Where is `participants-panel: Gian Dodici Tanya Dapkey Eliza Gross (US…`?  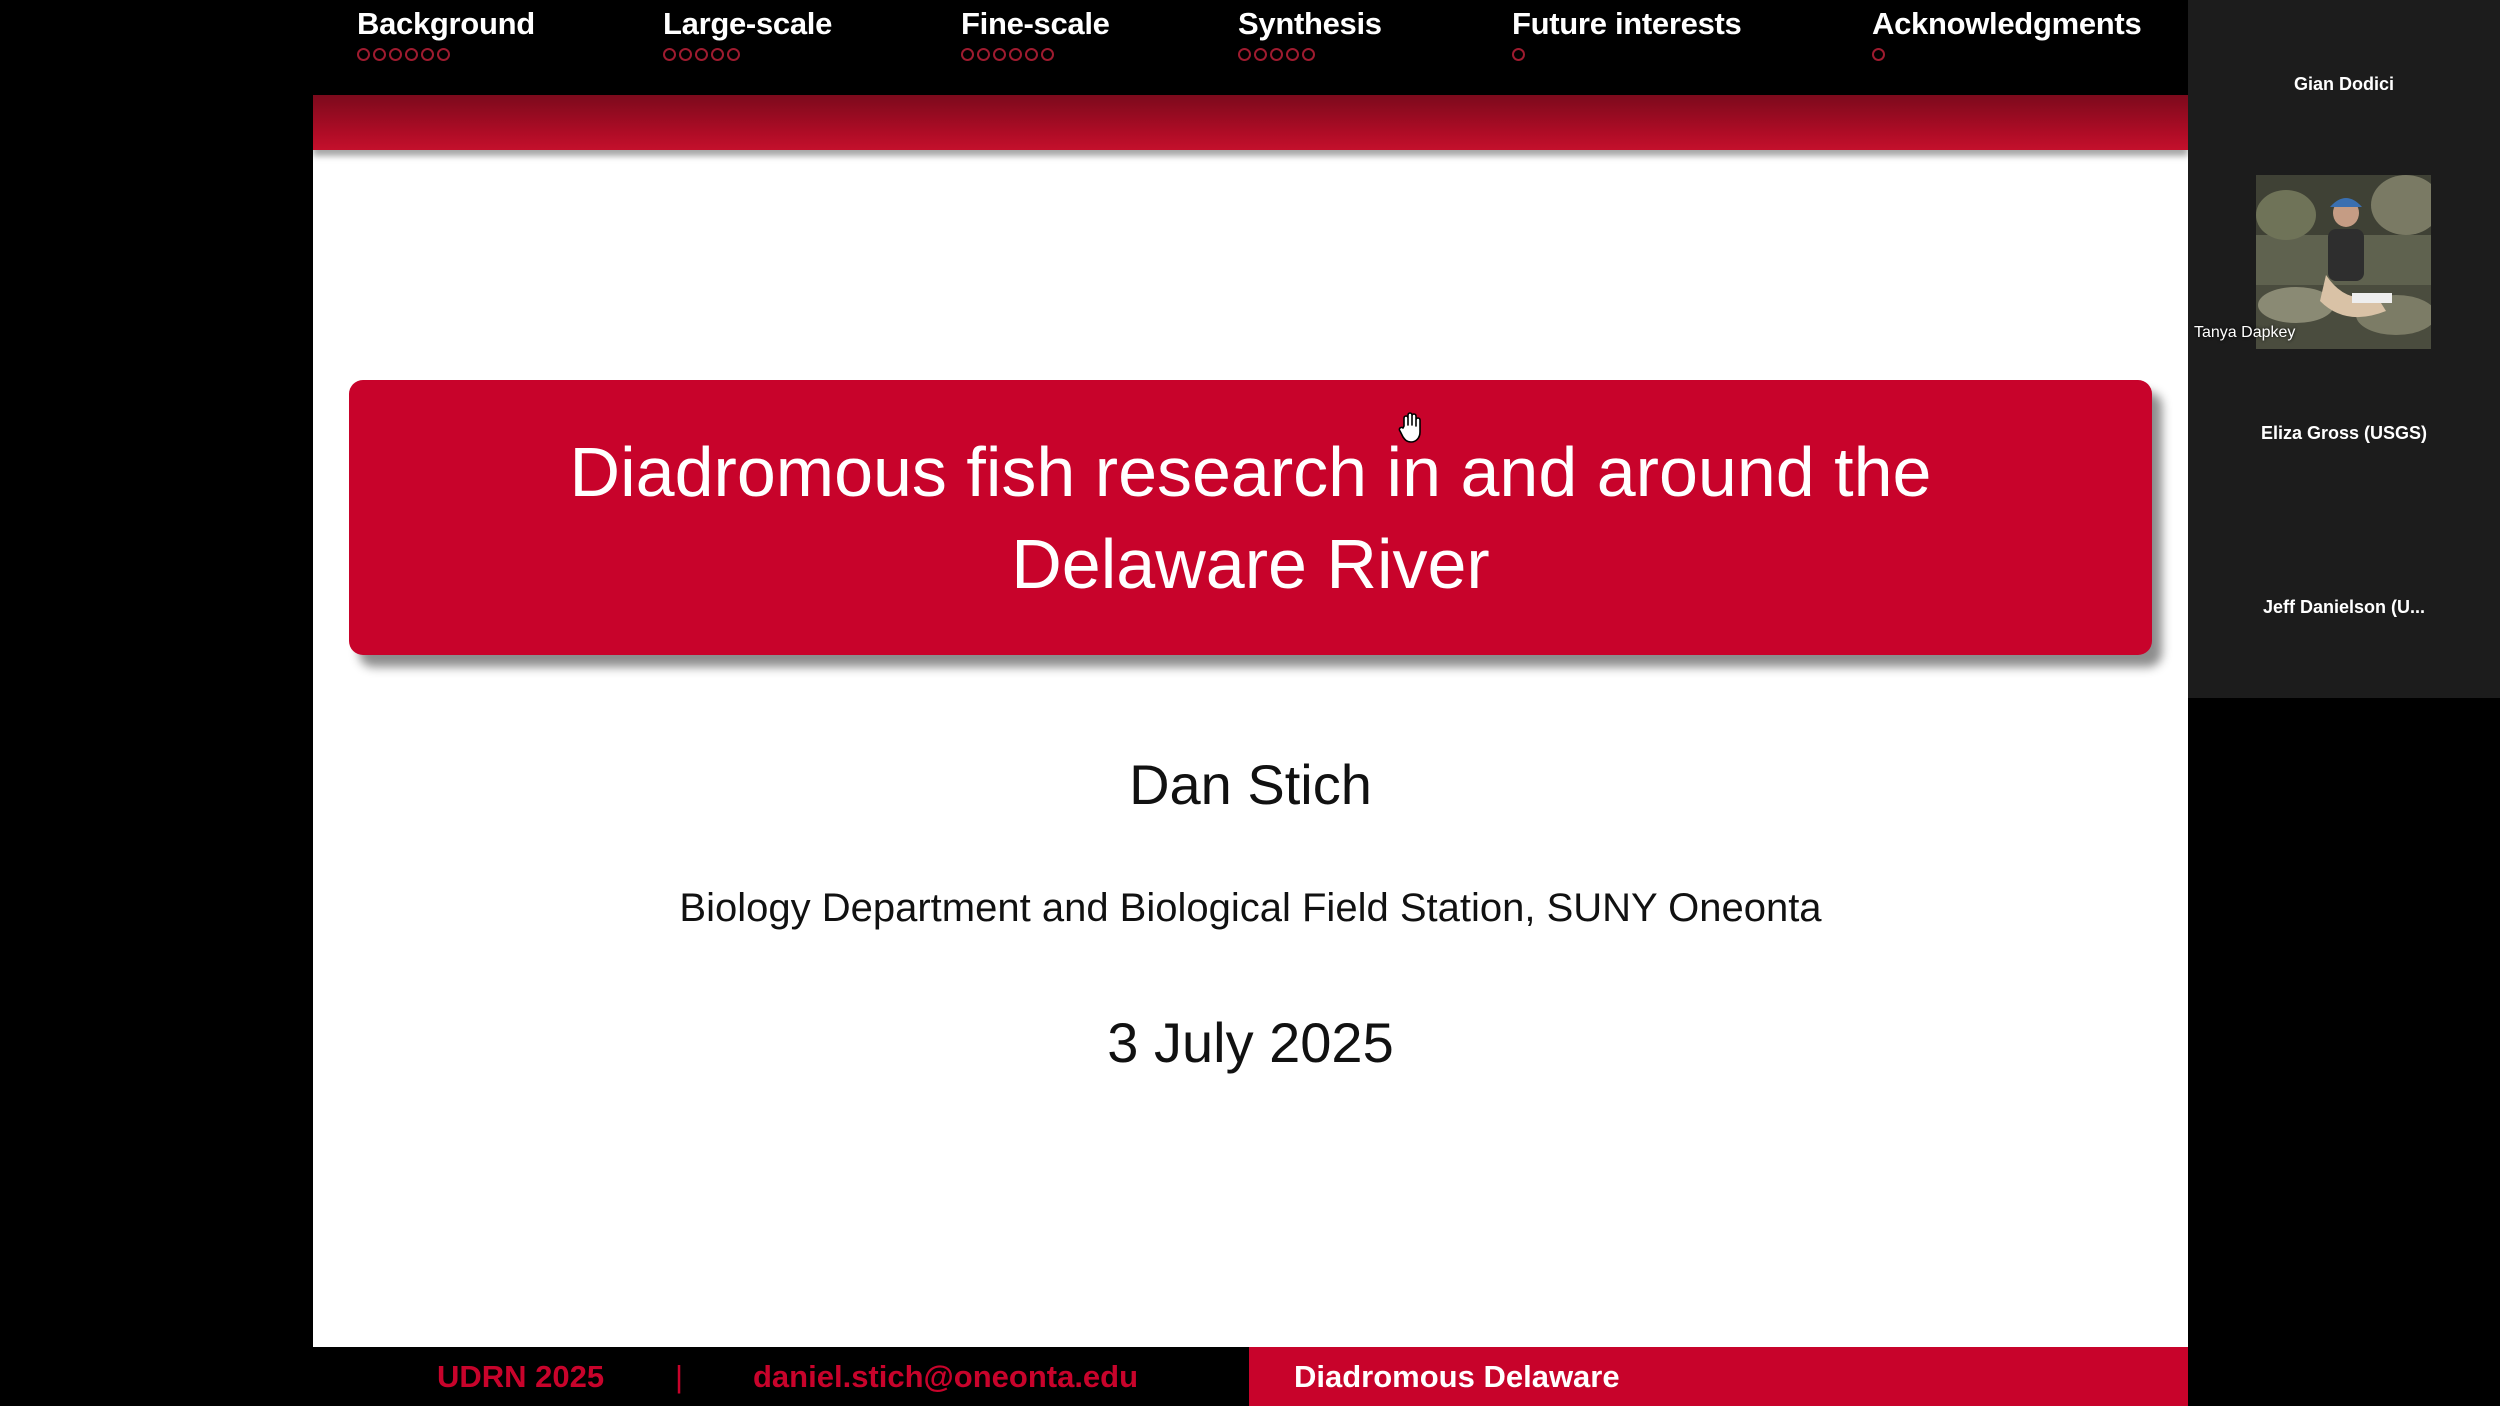 participants-panel: Gian Dodici Tanya Dapkey Eliza Gross (US… is located at coordinates (2344, 349).